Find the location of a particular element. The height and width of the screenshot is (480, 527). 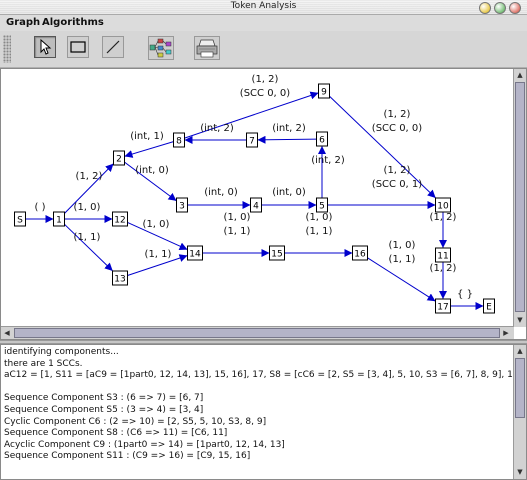

graph-node-label: 14 is located at coordinates (195, 255).